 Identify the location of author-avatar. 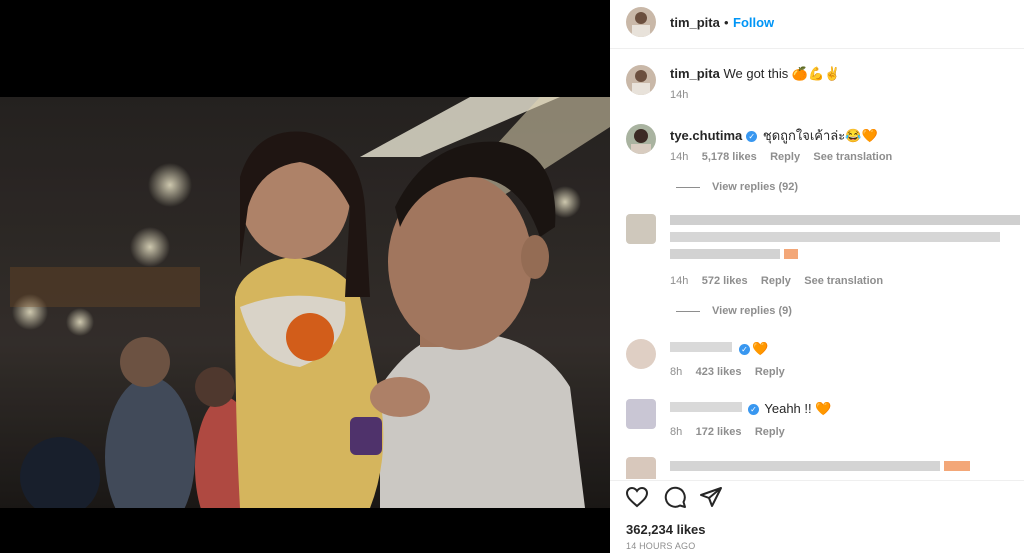
(641, 22).